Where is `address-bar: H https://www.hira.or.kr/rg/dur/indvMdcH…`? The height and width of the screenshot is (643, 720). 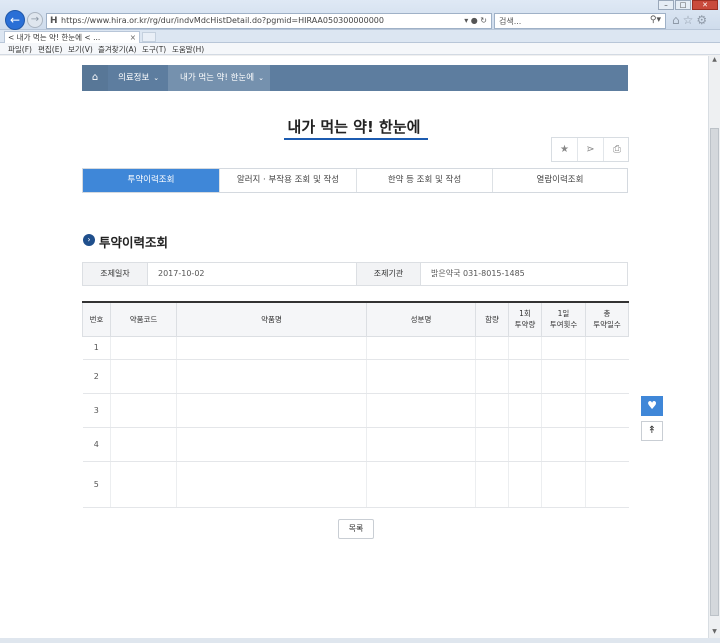
address-bar: H https://www.hira.or.kr/rg/dur/indvMdcH… is located at coordinates (269, 21).